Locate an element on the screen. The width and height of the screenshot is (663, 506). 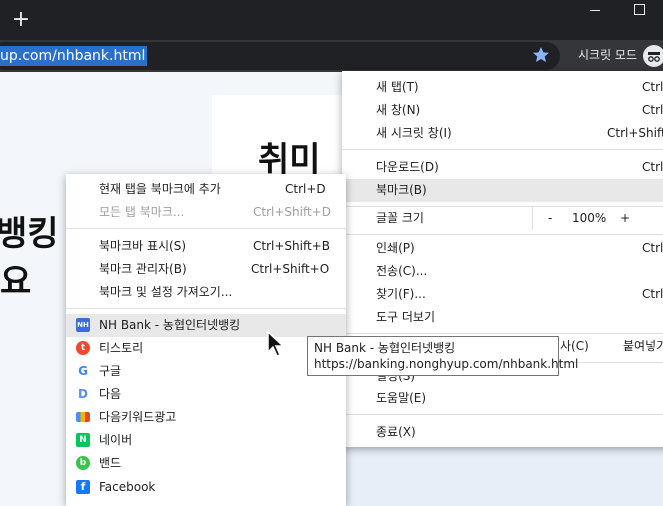
menu-item-label: 글꼴 크기 is located at coordinates (400, 218).